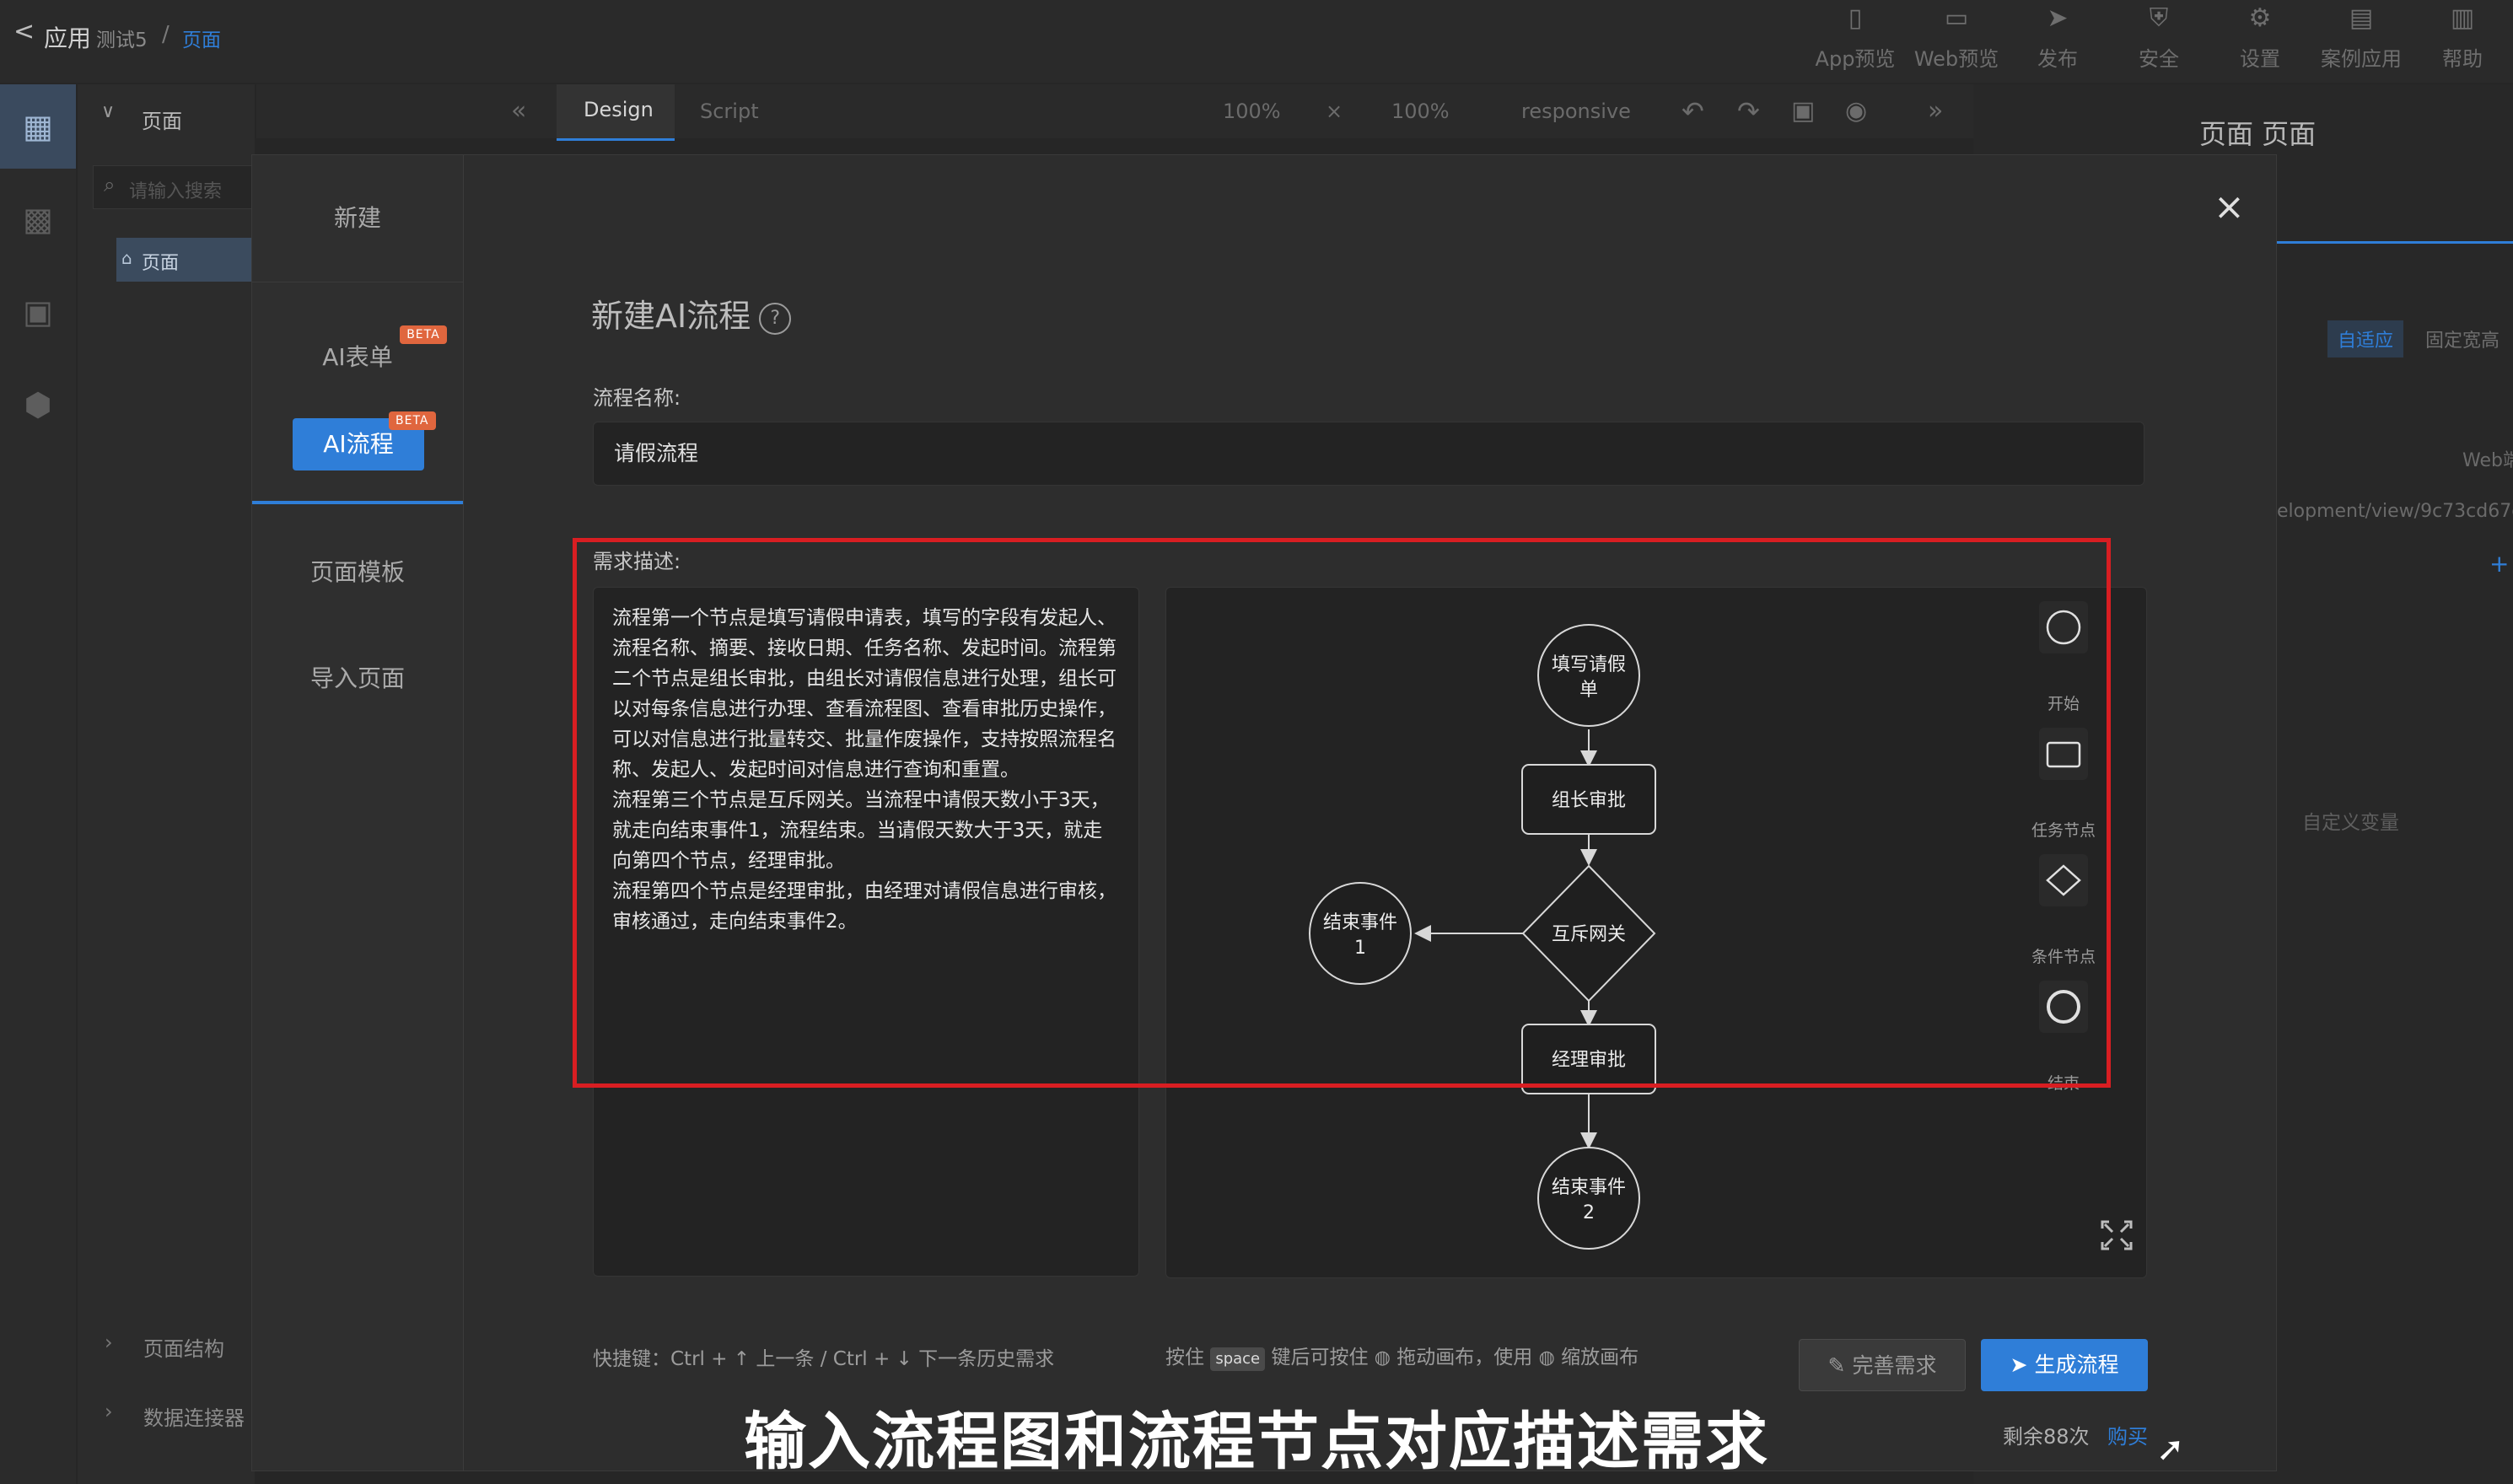  What do you see at coordinates (1256, 1442) in the screenshot?
I see `video-subtitle: 输入流程图和流程节点对应描述需求` at bounding box center [1256, 1442].